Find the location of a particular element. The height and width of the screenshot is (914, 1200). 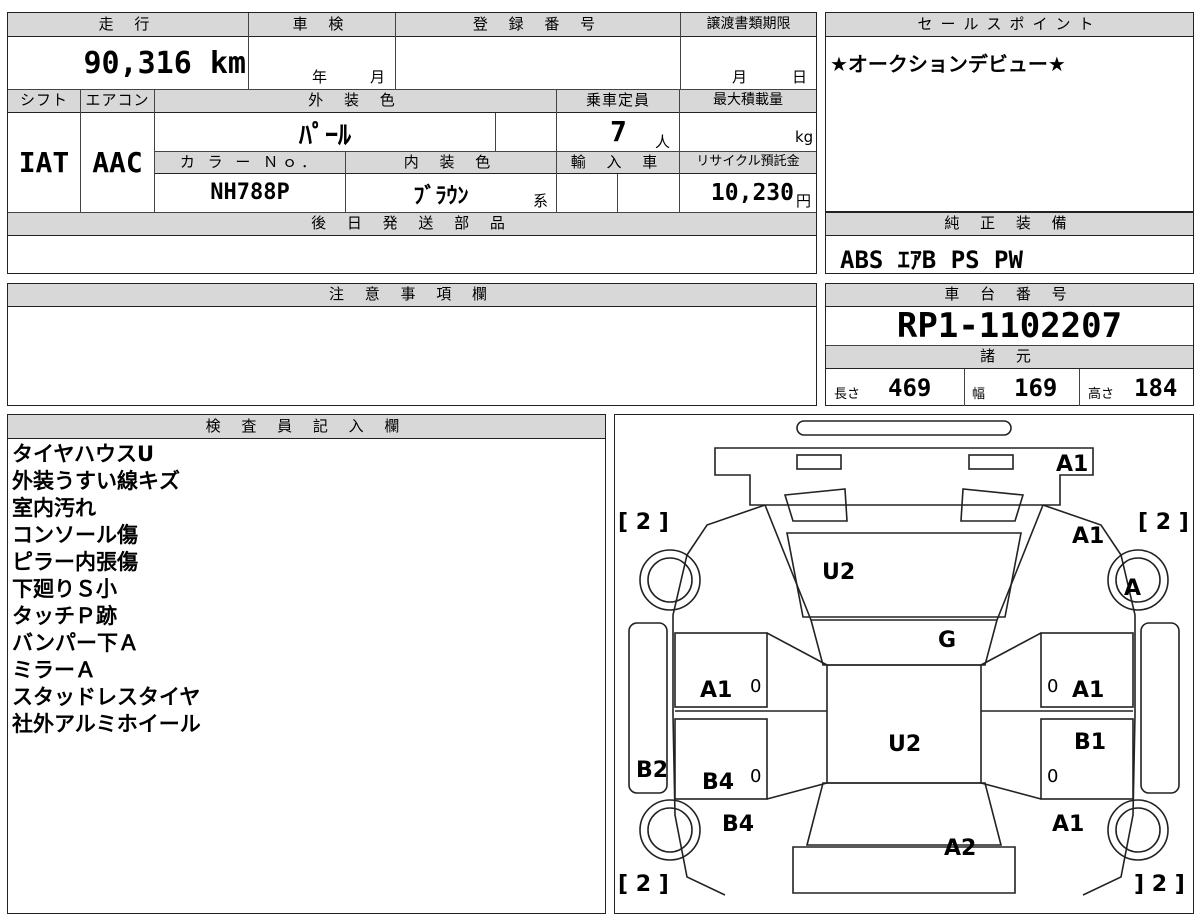

capacity-value: 7 is located at coordinates (618, 131).